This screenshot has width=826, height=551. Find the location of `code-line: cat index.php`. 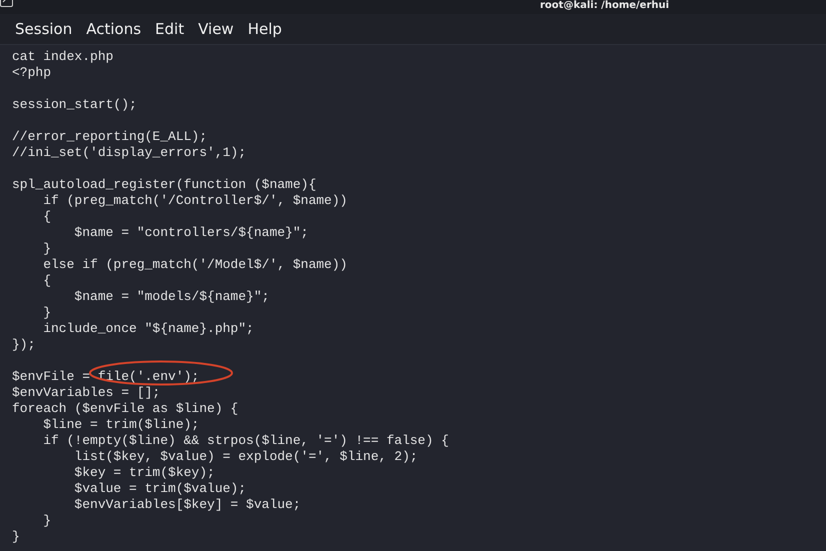

code-line: cat index.php is located at coordinates (63, 57).